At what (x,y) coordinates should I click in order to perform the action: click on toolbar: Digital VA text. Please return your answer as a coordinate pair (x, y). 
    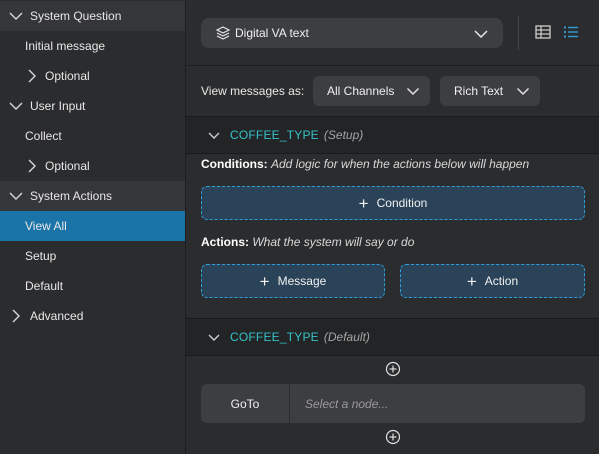
    Looking at the image, I should click on (392, 33).